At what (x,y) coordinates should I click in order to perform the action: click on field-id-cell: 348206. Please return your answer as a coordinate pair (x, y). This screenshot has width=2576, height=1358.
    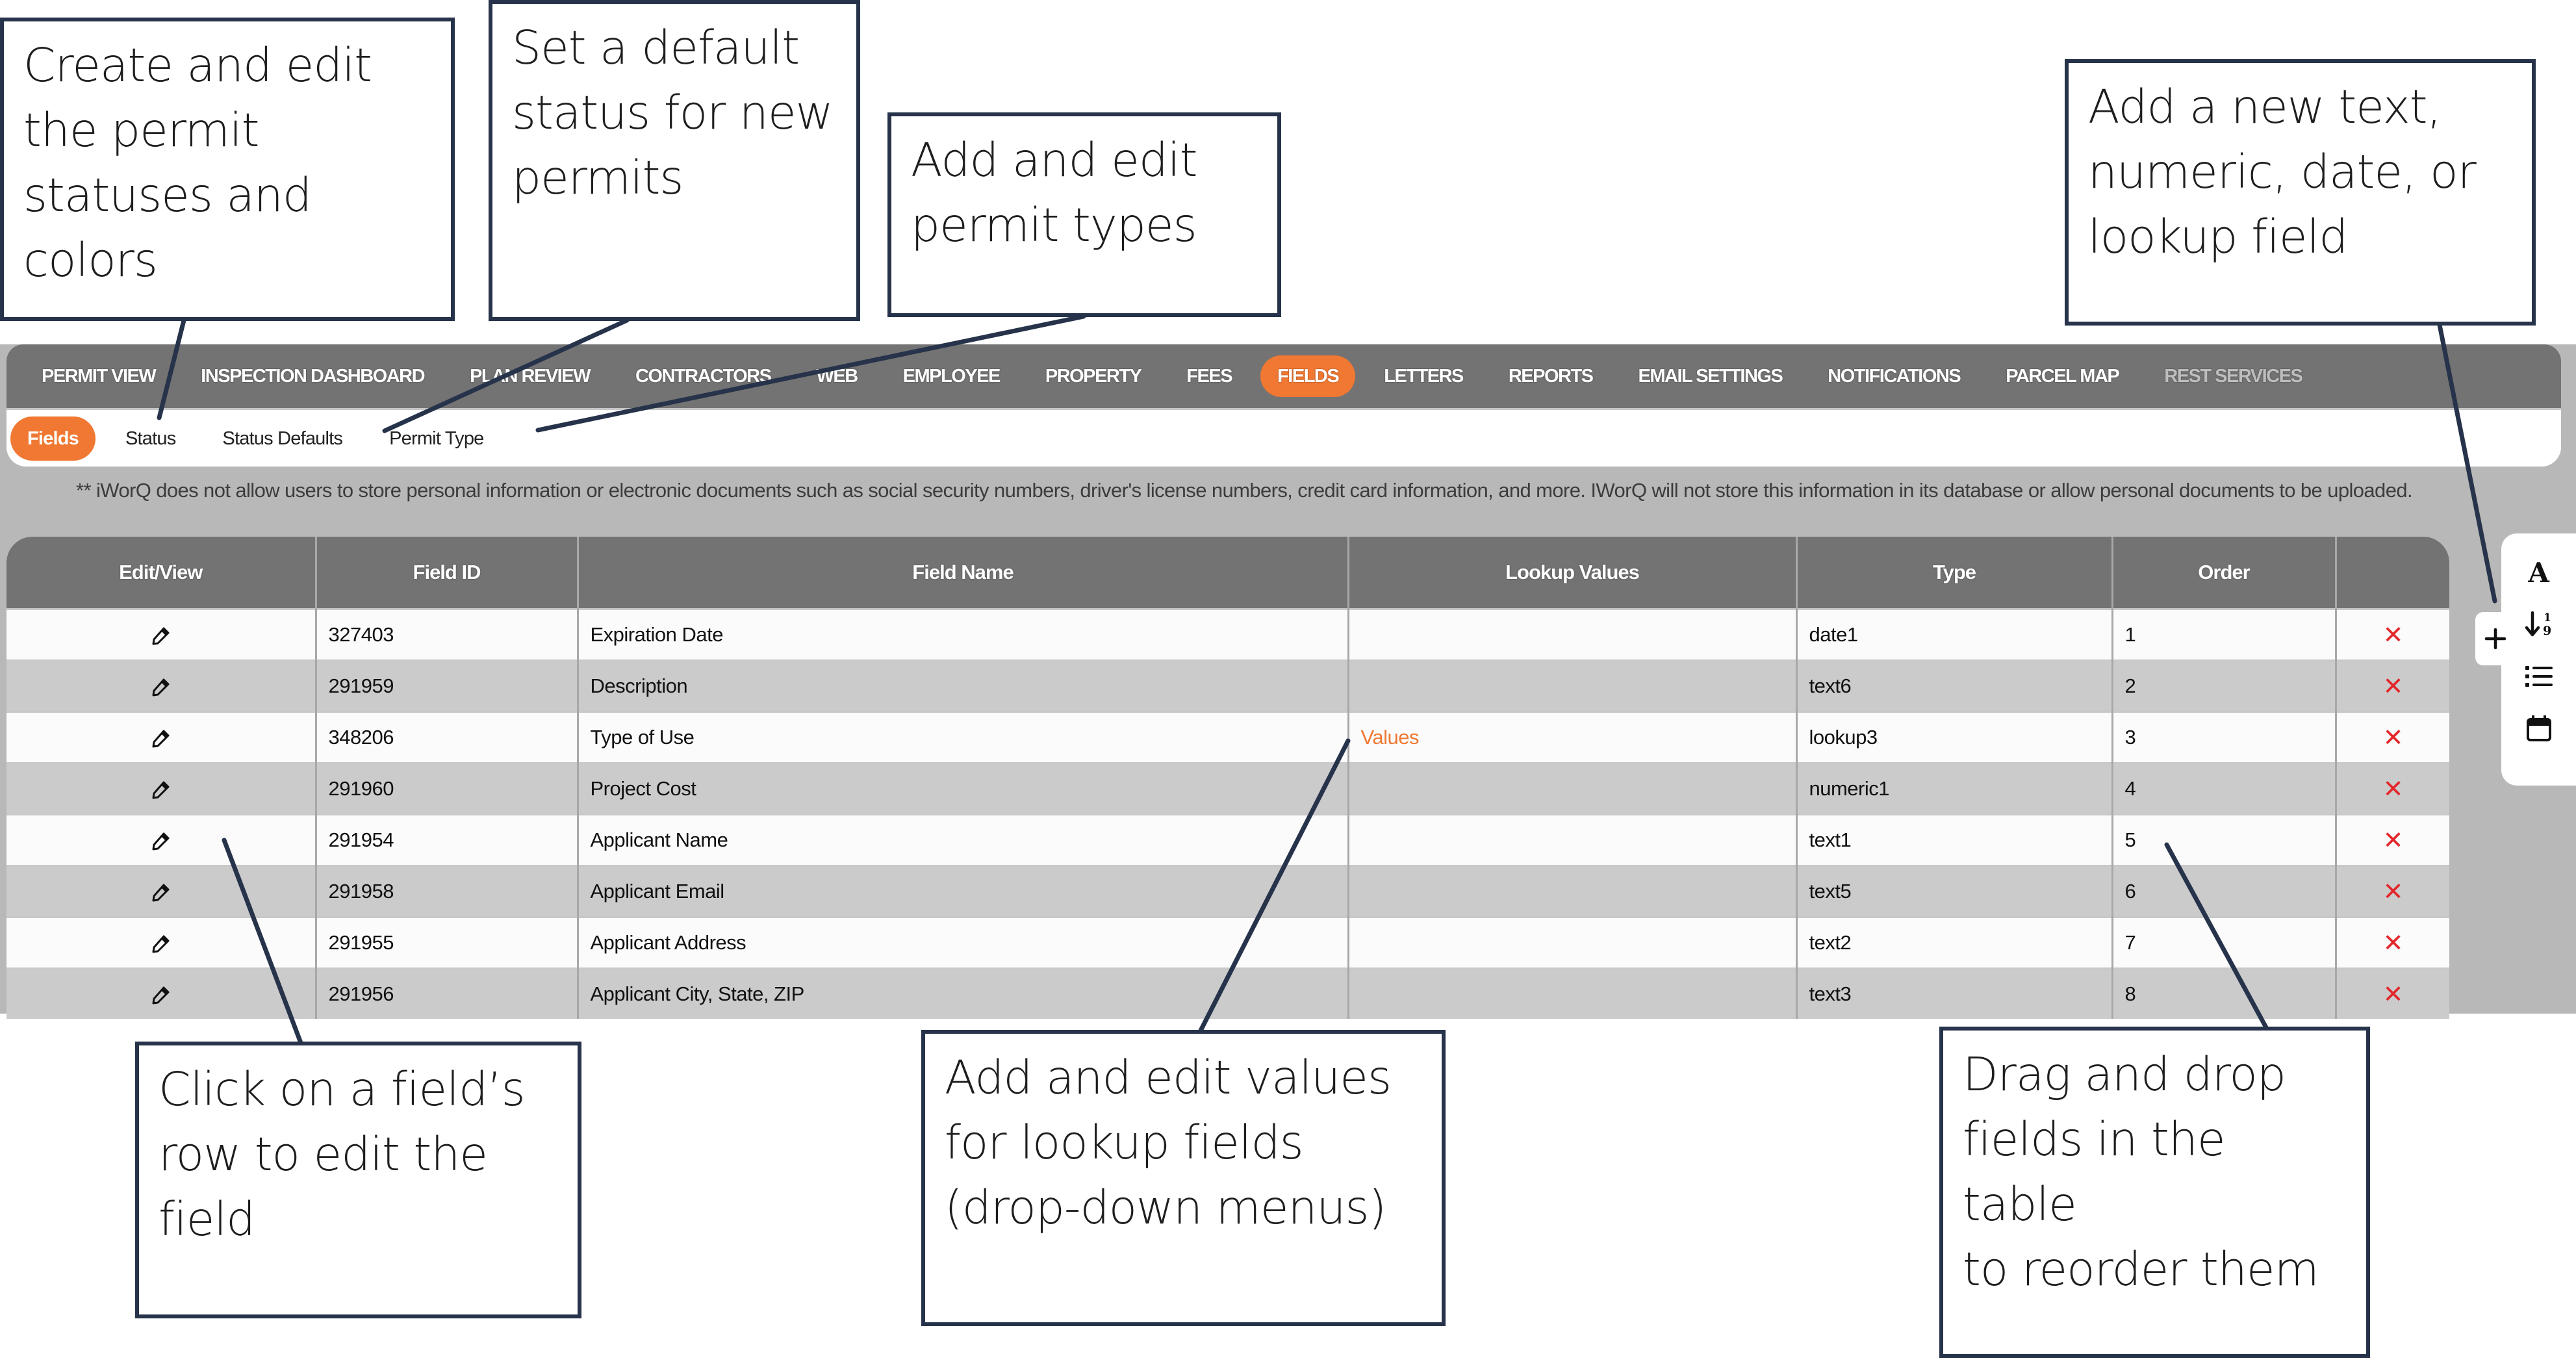
    Looking at the image, I should click on (446, 737).